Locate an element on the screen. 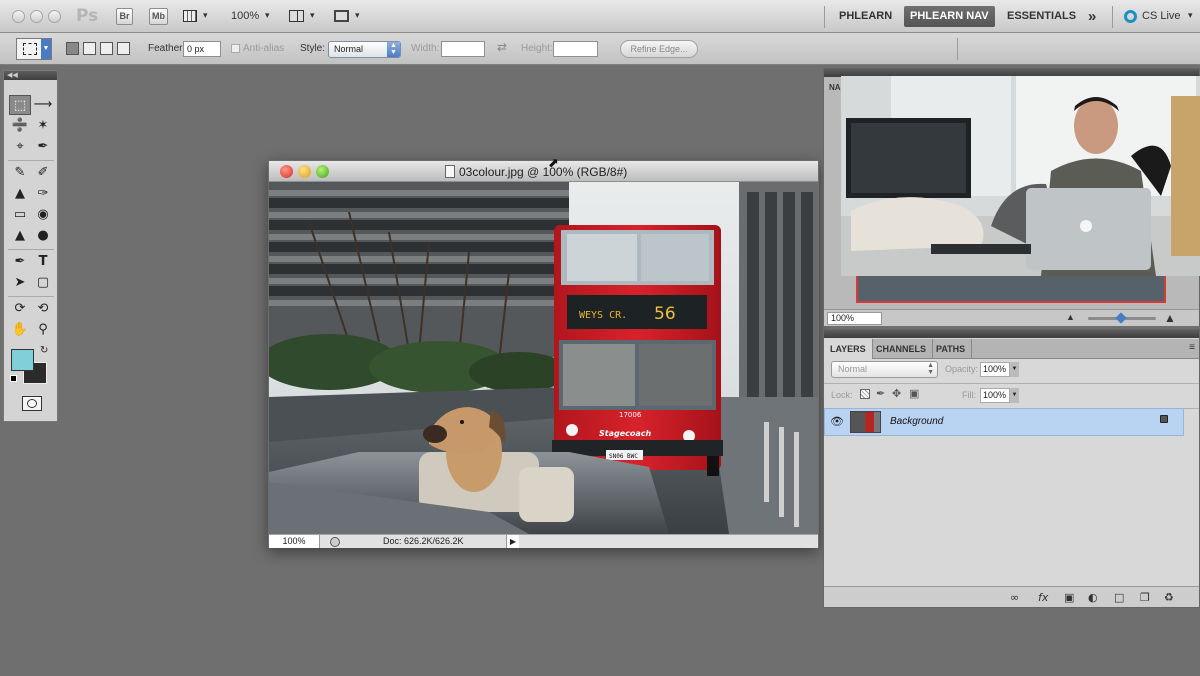 The width and height of the screenshot is (1200, 676). layer-mask-icon: ▣ is located at coordinates (1069, 597).